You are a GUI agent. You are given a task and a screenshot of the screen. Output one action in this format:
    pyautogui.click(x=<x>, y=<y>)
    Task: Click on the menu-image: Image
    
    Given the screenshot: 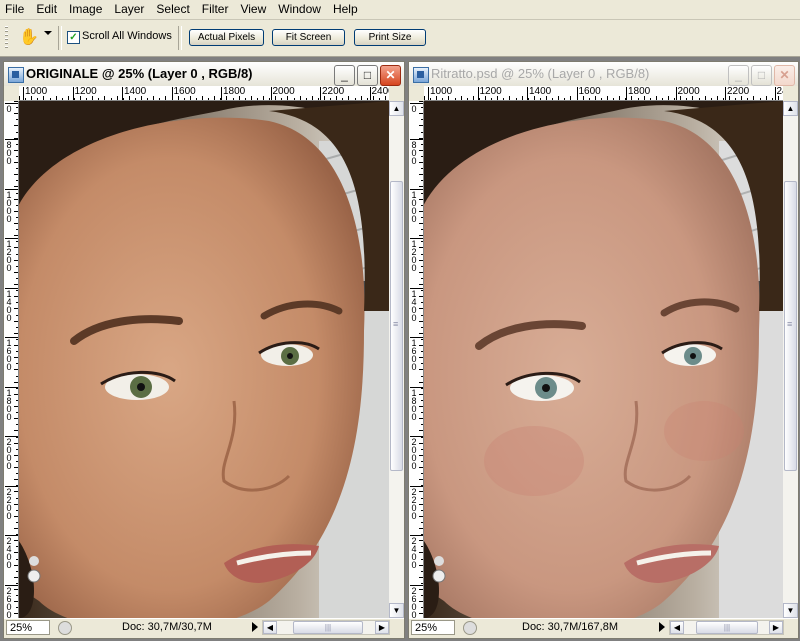 What is the action you would take?
    pyautogui.click(x=86, y=9)
    